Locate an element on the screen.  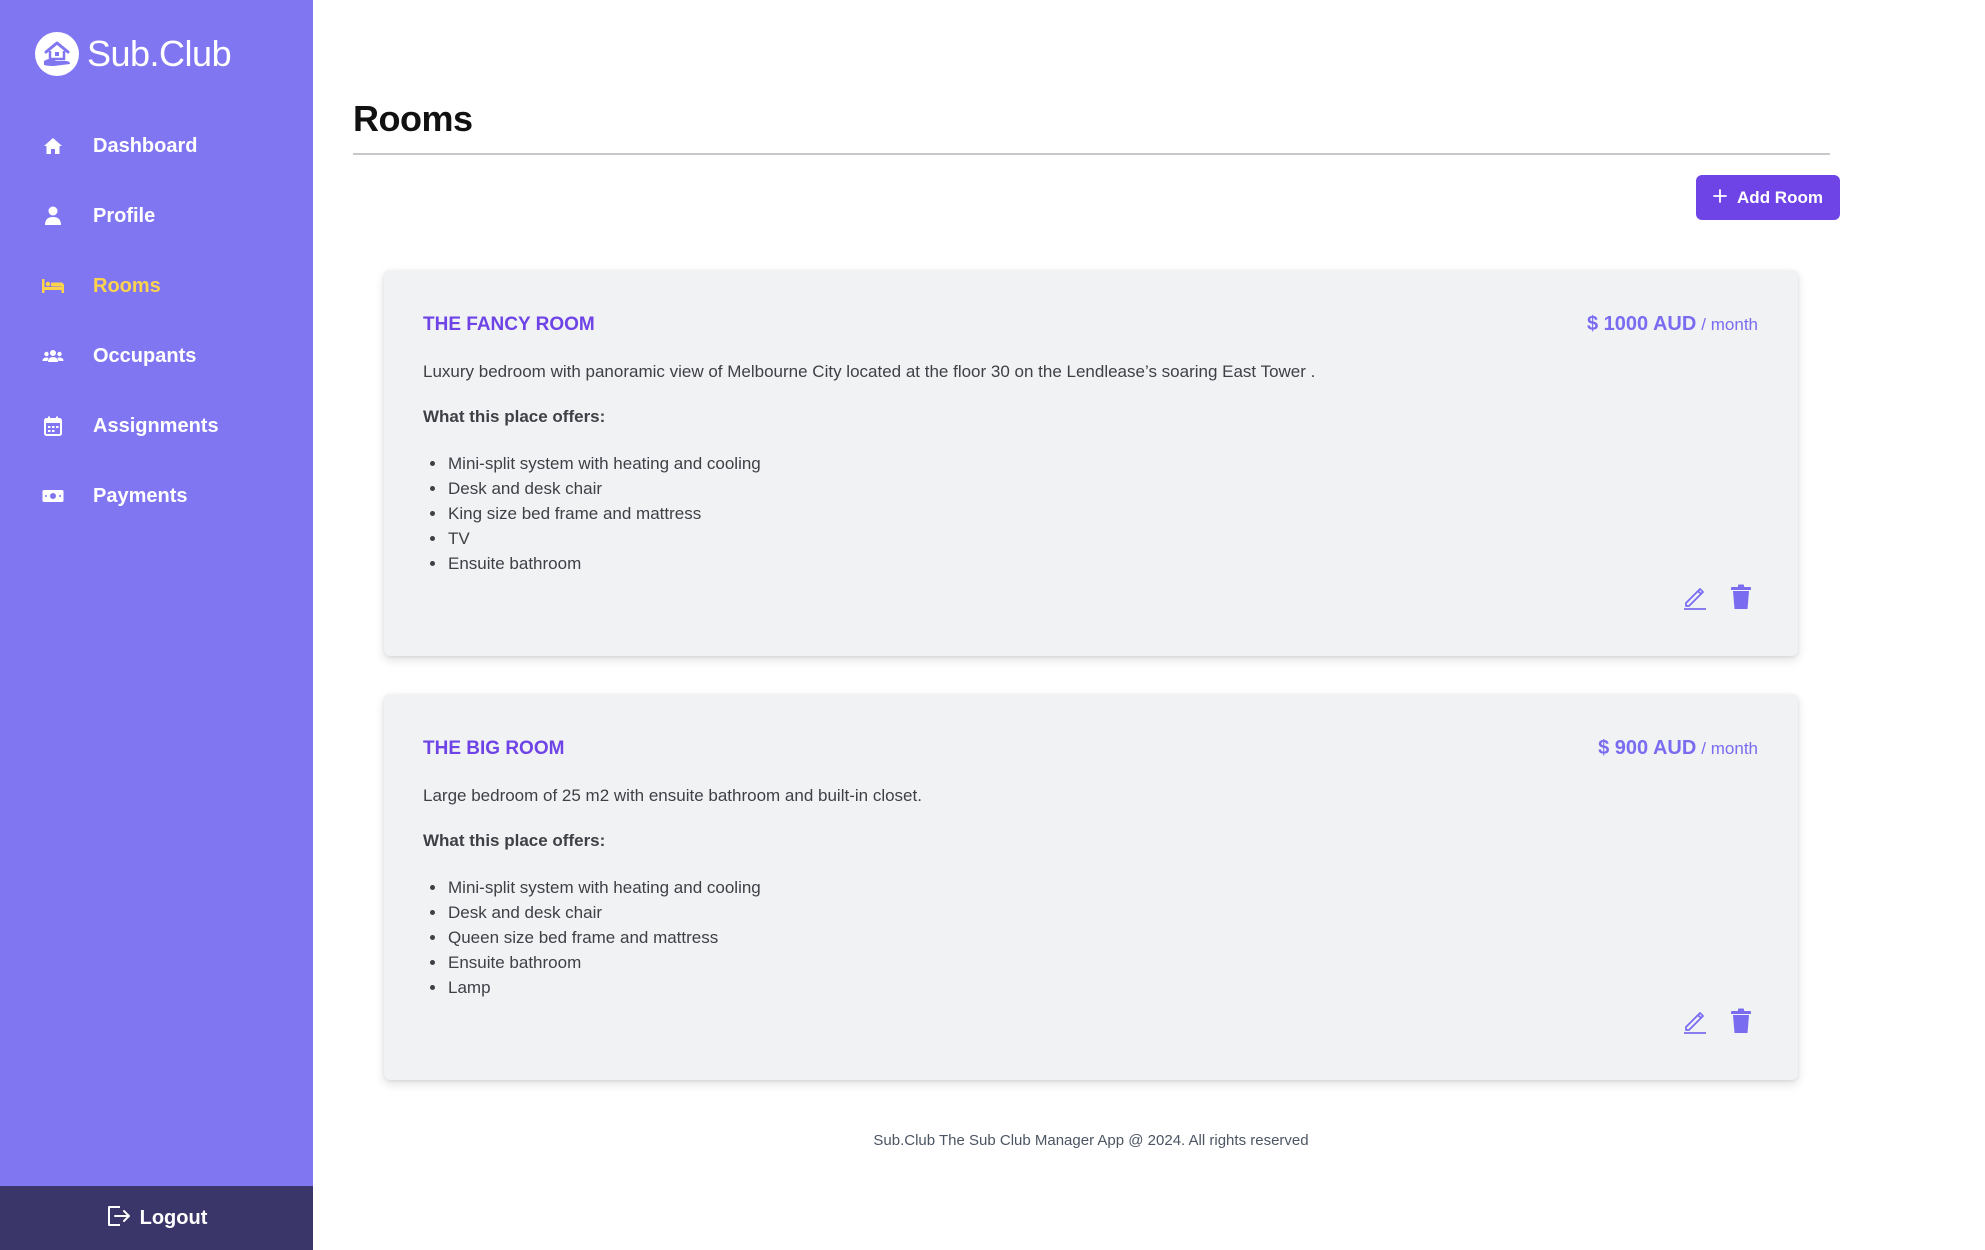
sidebar-item-assignments: Assignments is located at coordinates (156, 426).